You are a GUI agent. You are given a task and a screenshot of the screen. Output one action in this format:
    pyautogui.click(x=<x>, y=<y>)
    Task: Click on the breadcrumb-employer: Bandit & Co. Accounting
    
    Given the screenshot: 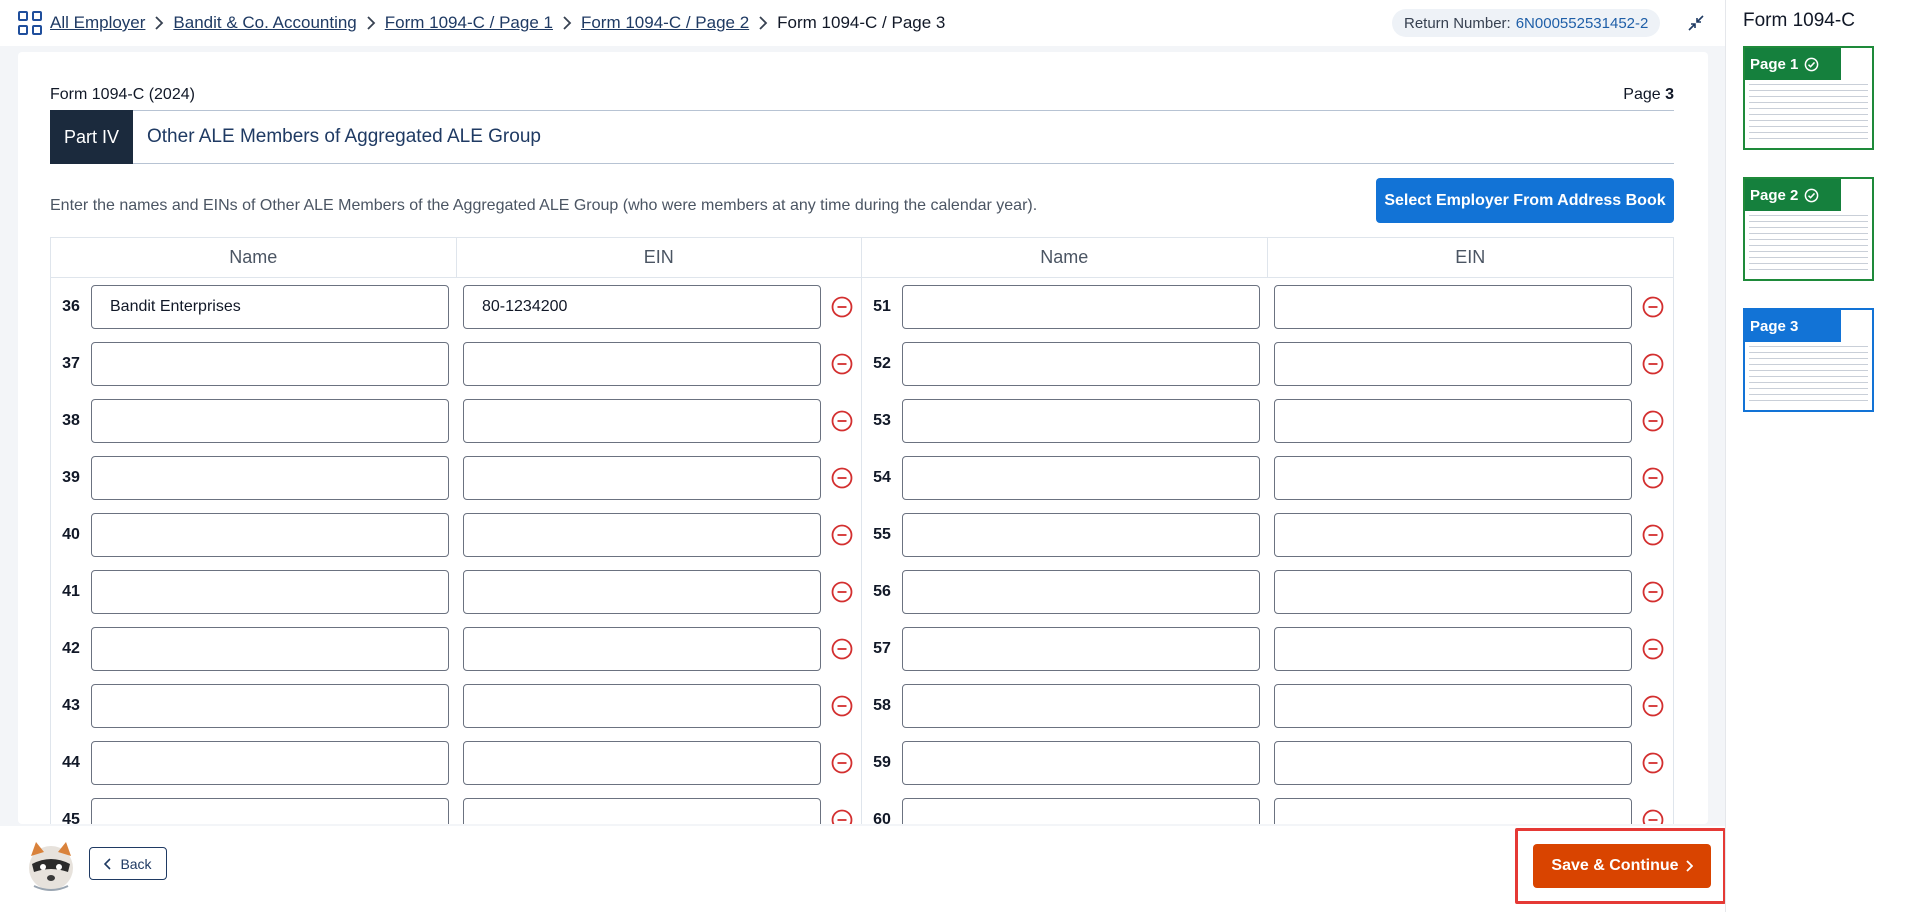 What is the action you would take?
    pyautogui.click(x=264, y=23)
    